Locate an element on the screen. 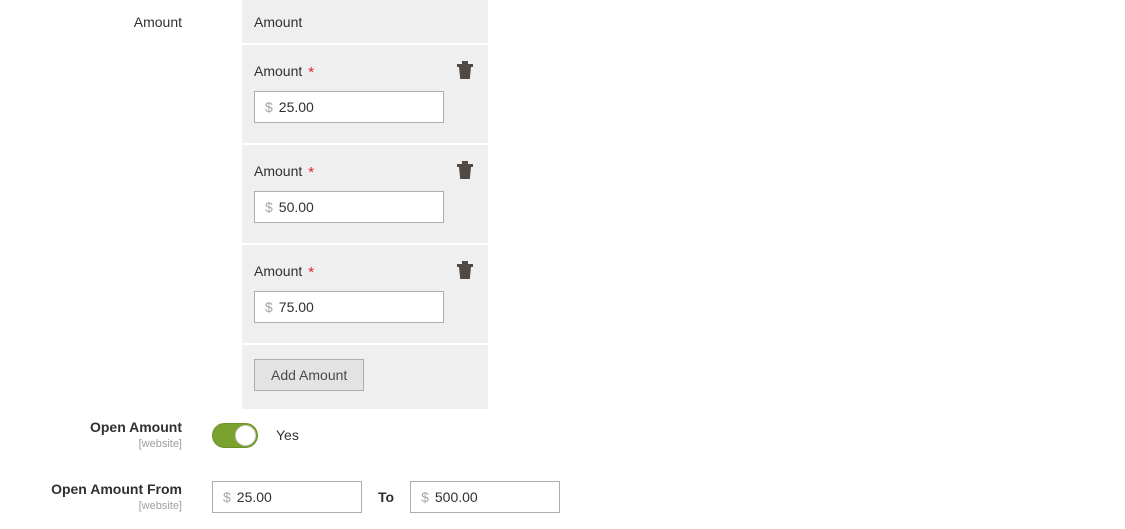 Image resolution: width=1125 pixels, height=529 pixels. open-amount-from-wrapper: $ is located at coordinates (287, 497).